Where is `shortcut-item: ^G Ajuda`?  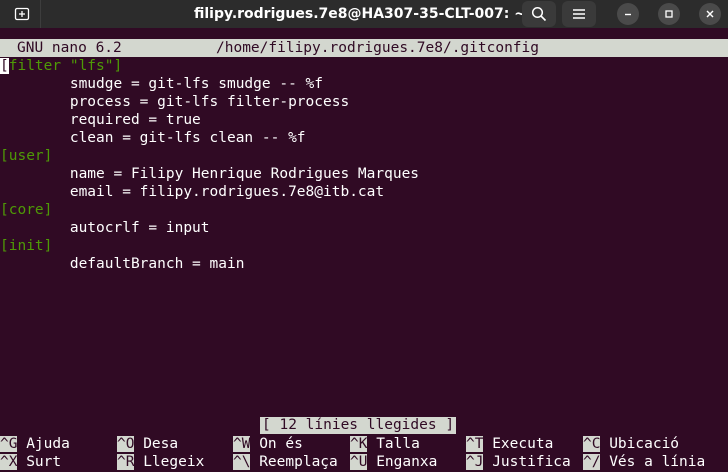 shortcut-item: ^G Ajuda is located at coordinates (35, 444).